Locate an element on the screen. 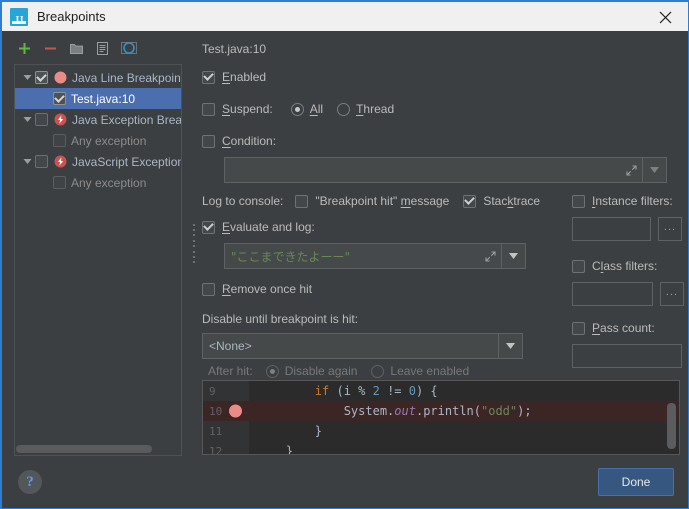 The height and width of the screenshot is (509, 689). condition-row: Condition: is located at coordinates (239, 141).